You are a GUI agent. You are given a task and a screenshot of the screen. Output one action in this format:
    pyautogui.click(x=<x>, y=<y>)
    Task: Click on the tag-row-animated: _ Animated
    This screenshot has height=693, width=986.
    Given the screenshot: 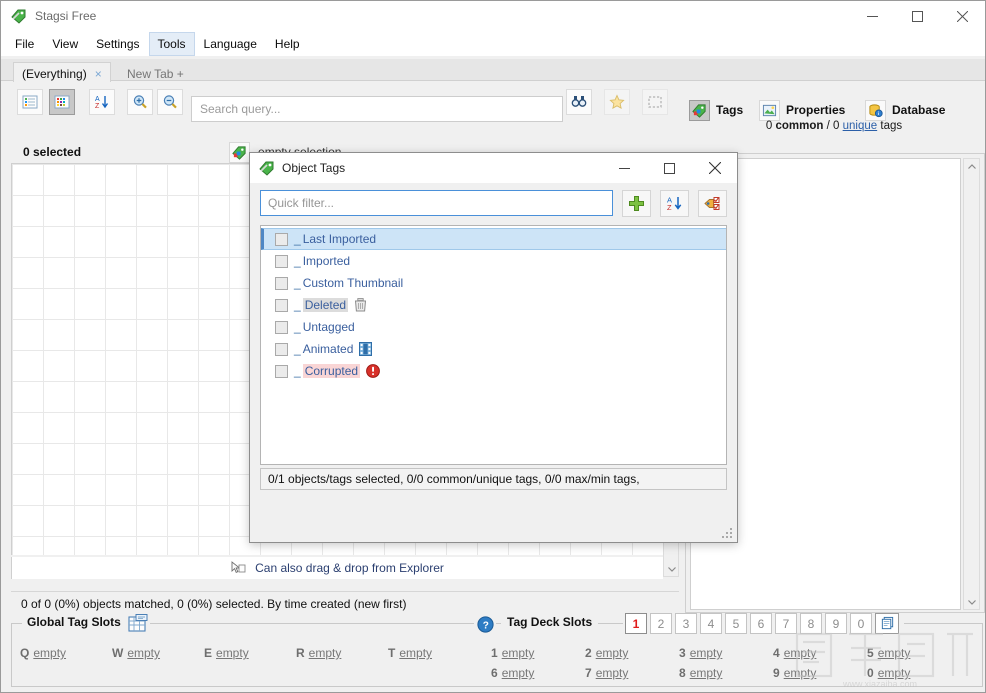 What is the action you would take?
    pyautogui.click(x=493, y=349)
    